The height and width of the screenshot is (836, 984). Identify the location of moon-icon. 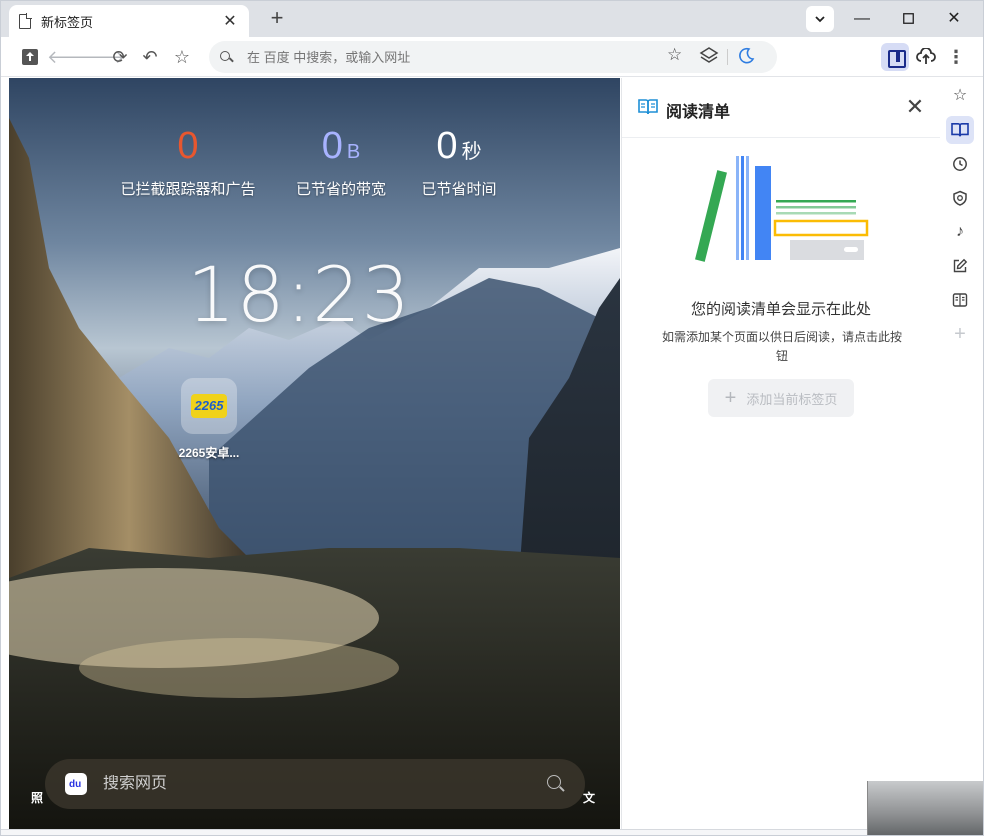
(746, 56).